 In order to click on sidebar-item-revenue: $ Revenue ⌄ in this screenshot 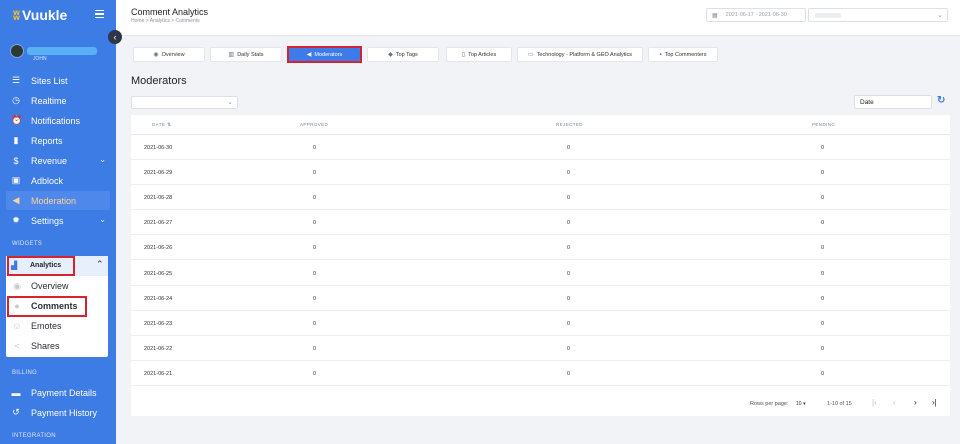, I will do `click(58, 160)`.